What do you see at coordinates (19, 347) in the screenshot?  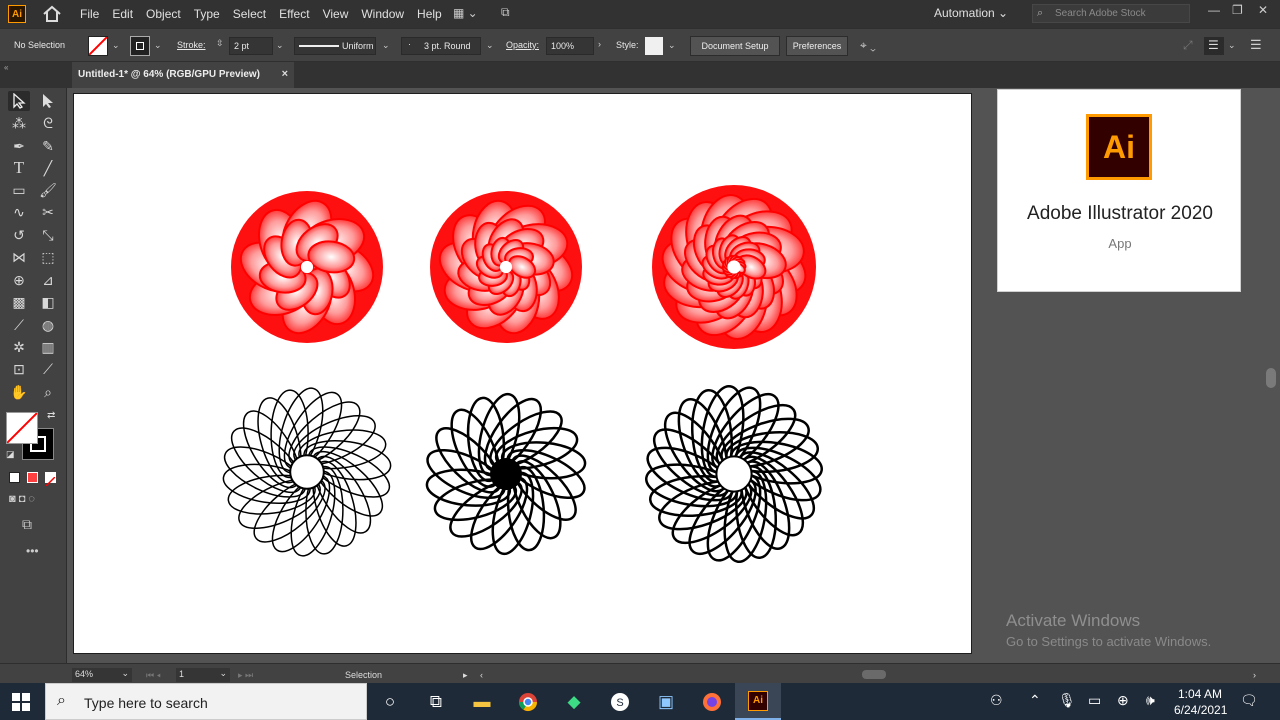 I see `symbol-sprayer-tool-icon: ✲` at bounding box center [19, 347].